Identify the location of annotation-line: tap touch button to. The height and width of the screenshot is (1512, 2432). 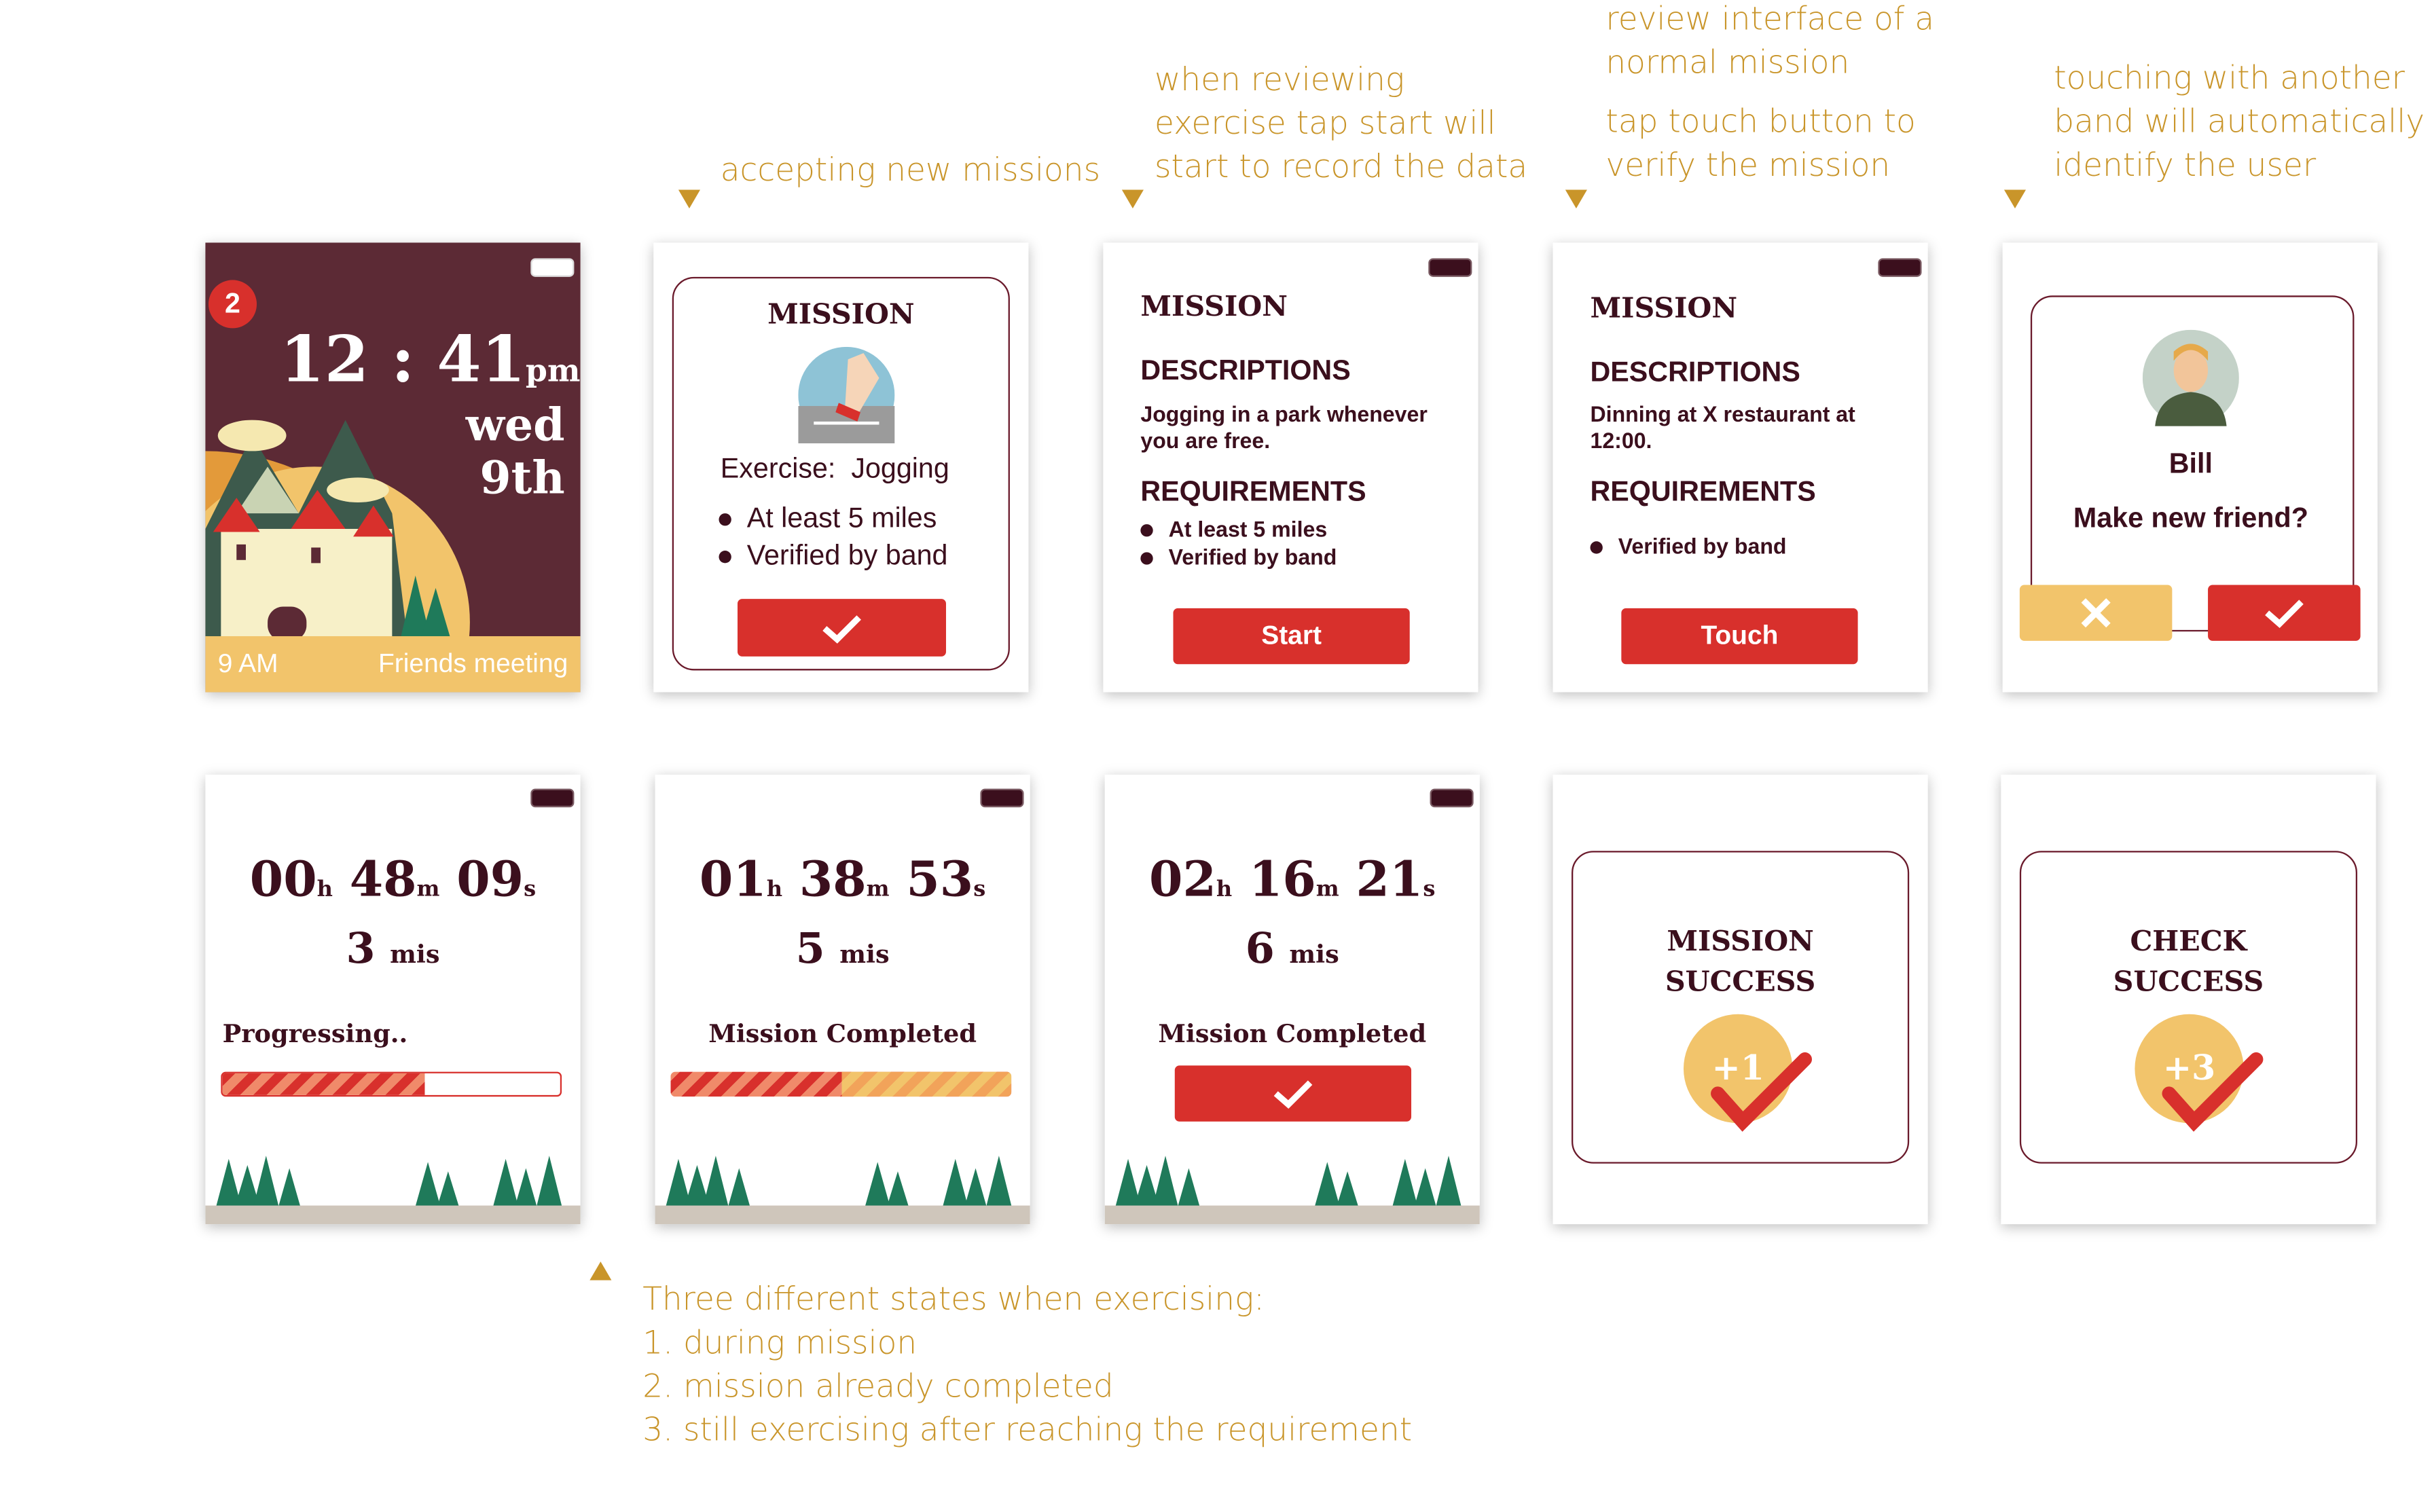
(1761, 122).